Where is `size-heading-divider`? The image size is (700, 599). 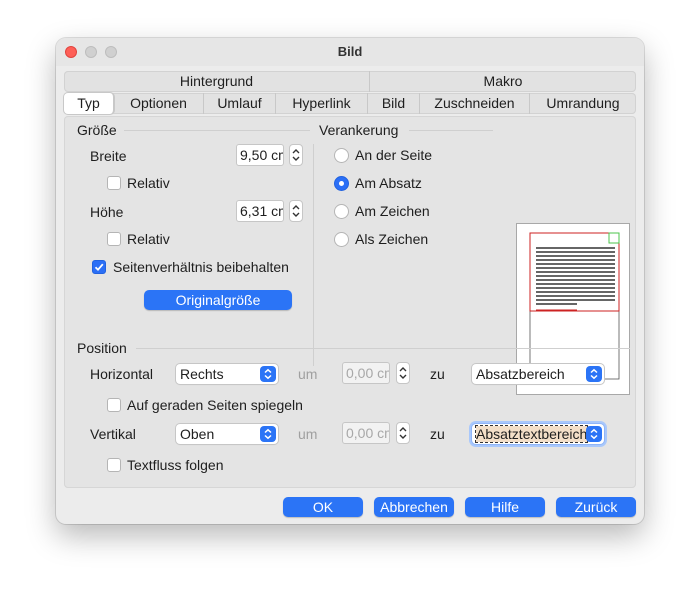 size-heading-divider is located at coordinates (217, 130).